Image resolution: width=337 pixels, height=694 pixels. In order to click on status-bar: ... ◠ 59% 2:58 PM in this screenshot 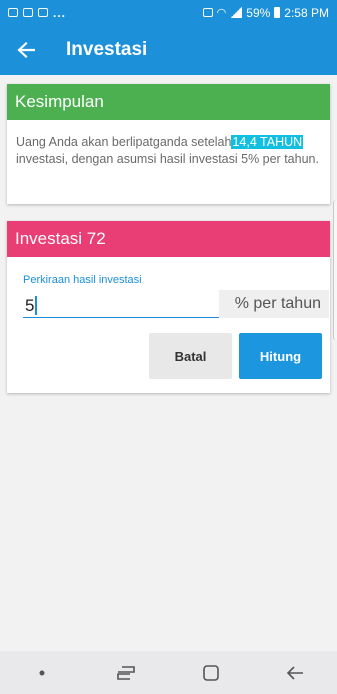, I will do `click(168, 12)`.